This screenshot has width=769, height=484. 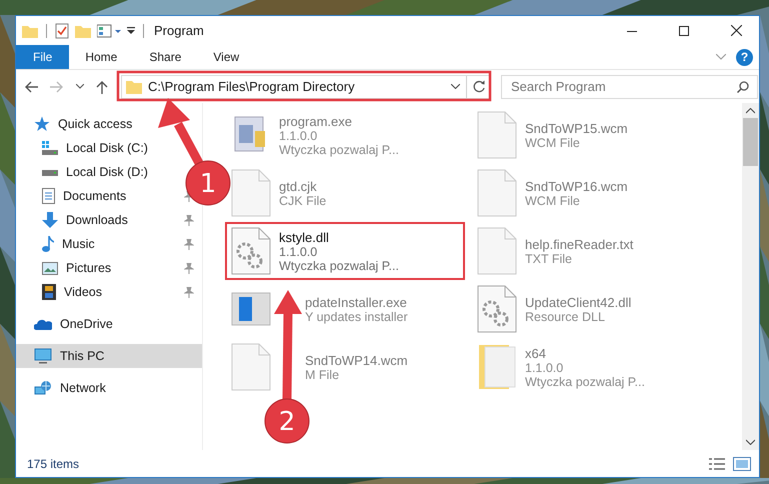 What do you see at coordinates (131, 31) in the screenshot?
I see `customize-caret-icon` at bounding box center [131, 31].